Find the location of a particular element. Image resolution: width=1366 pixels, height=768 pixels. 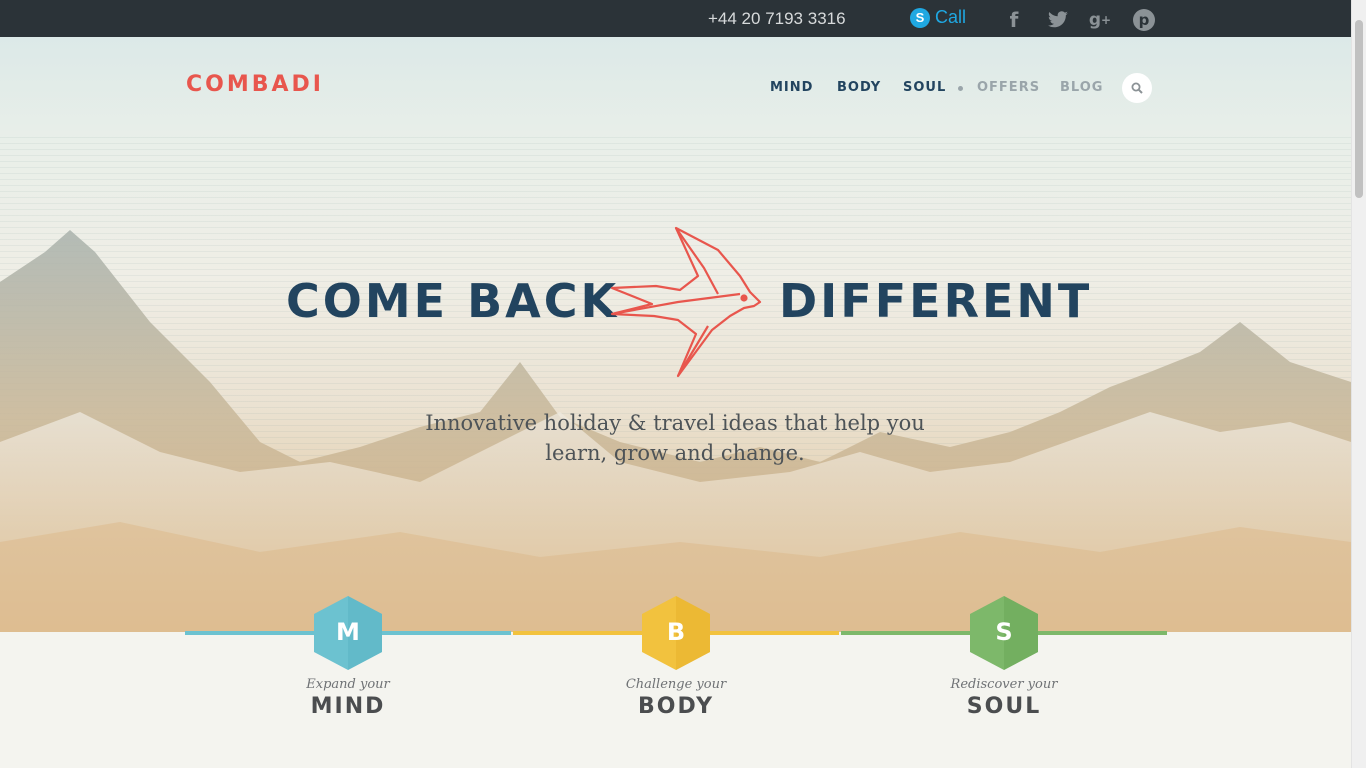

mind-title: MIND is located at coordinates (348, 706).